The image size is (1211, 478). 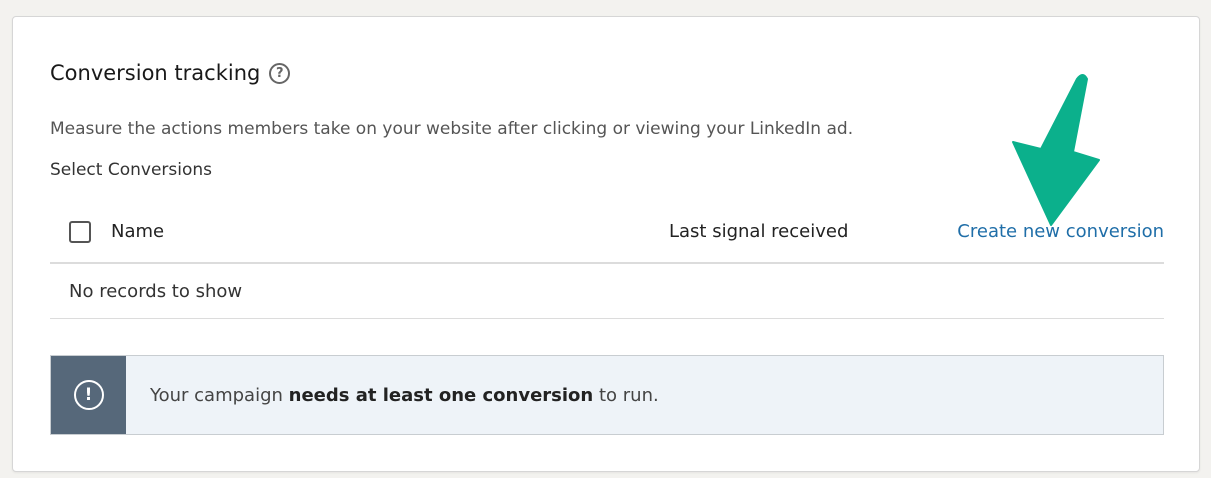 What do you see at coordinates (156, 291) in the screenshot?
I see `empty-state-text: No records to show` at bounding box center [156, 291].